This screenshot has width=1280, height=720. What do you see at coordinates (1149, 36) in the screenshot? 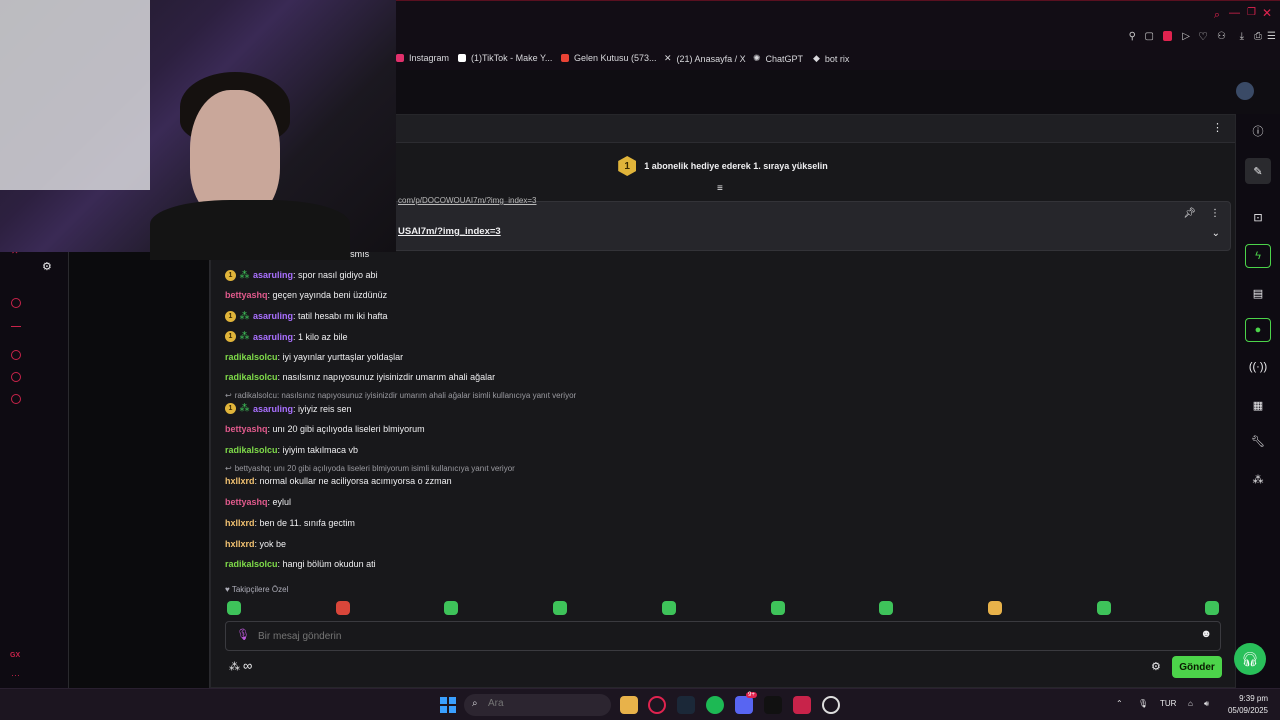
I see `snapshot-icon: ▢` at bounding box center [1149, 36].